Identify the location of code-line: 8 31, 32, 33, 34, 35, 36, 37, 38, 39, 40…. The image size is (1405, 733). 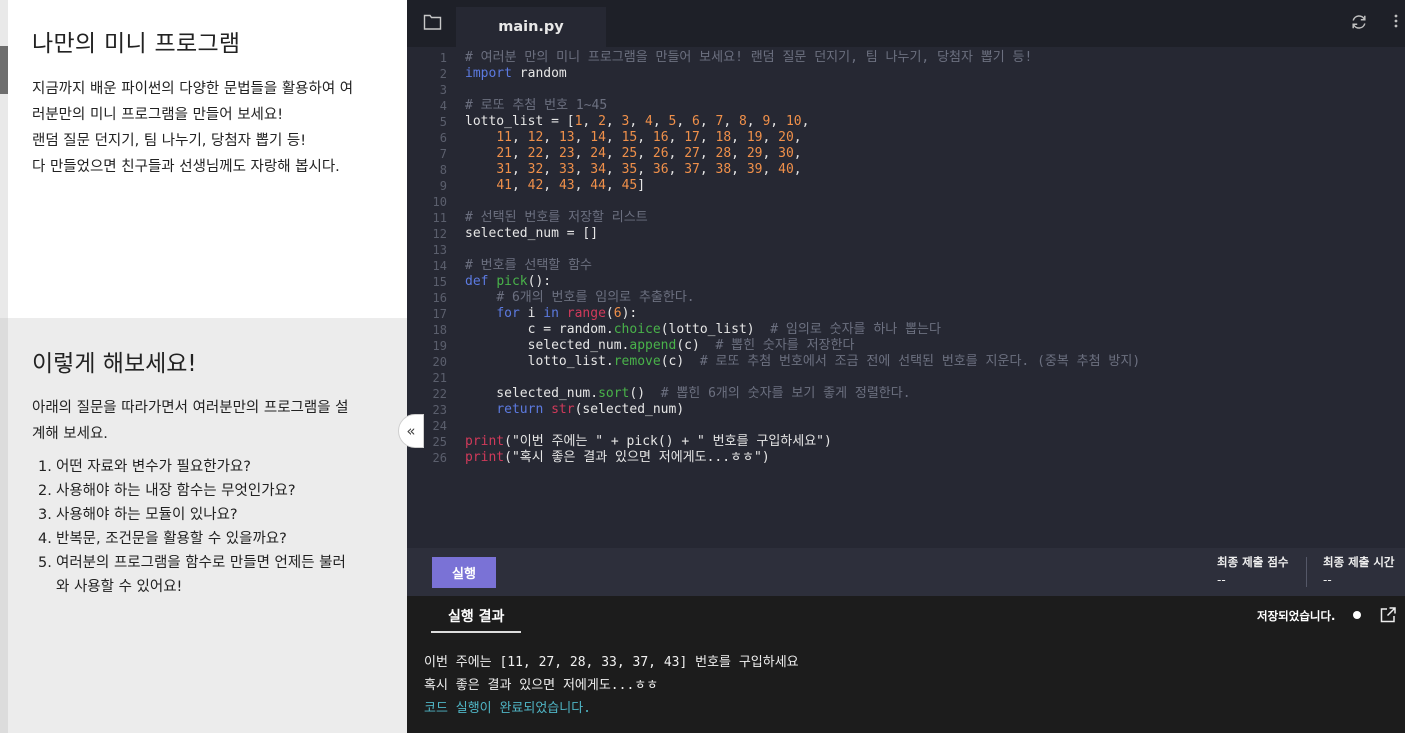
(906, 170).